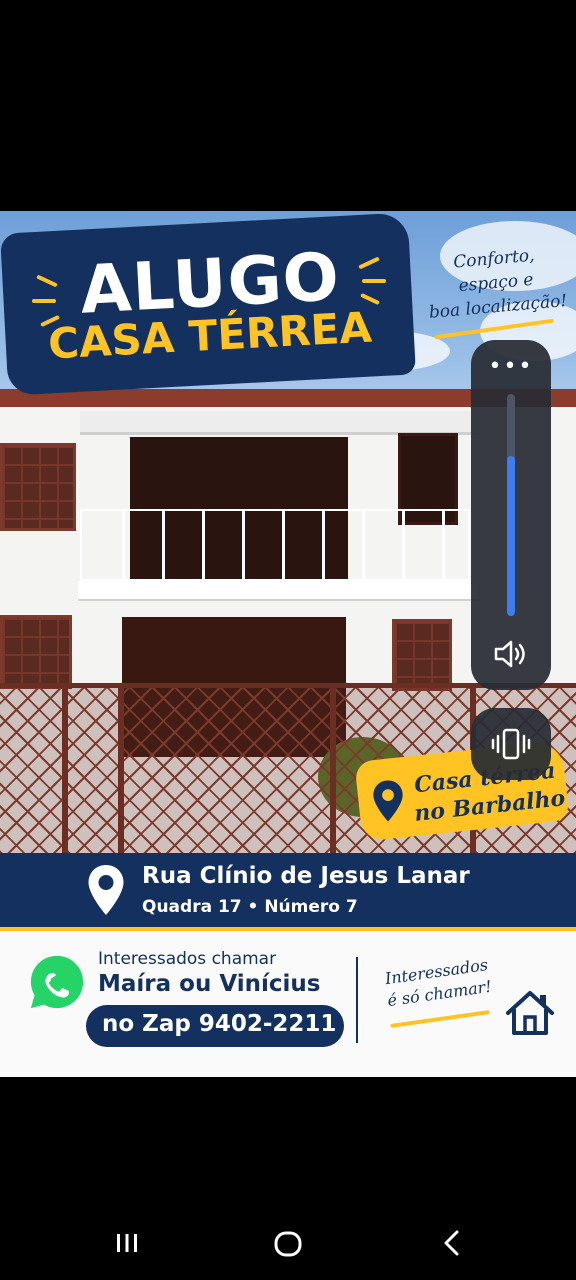 Image resolution: width=576 pixels, height=1280 pixels. I want to click on location-pin-icon, so click(106, 890).